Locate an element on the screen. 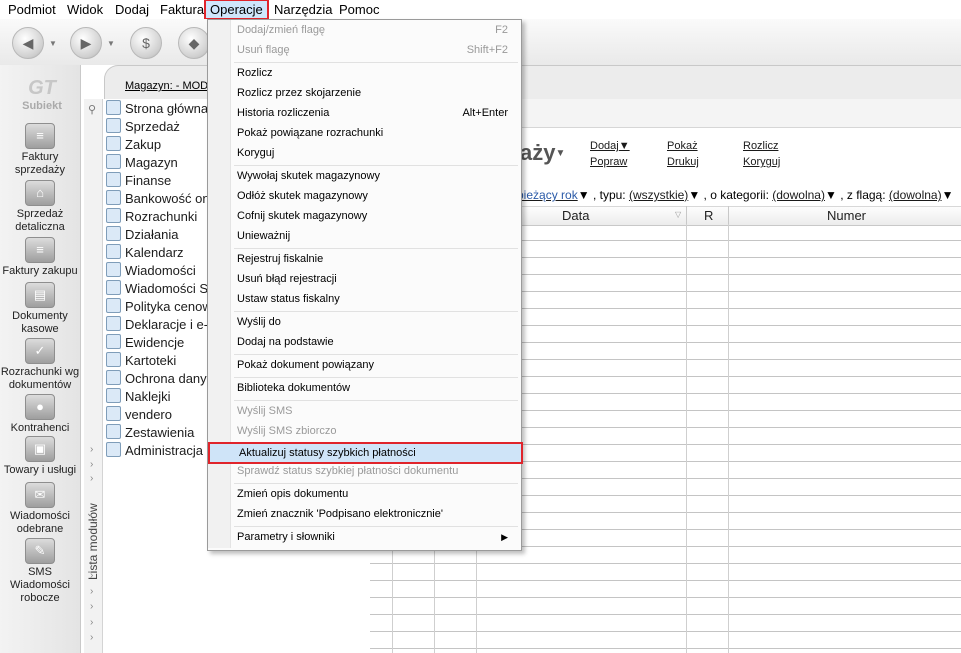 This screenshot has height=653, width=961. menu-widok: Widok is located at coordinates (85, 9).